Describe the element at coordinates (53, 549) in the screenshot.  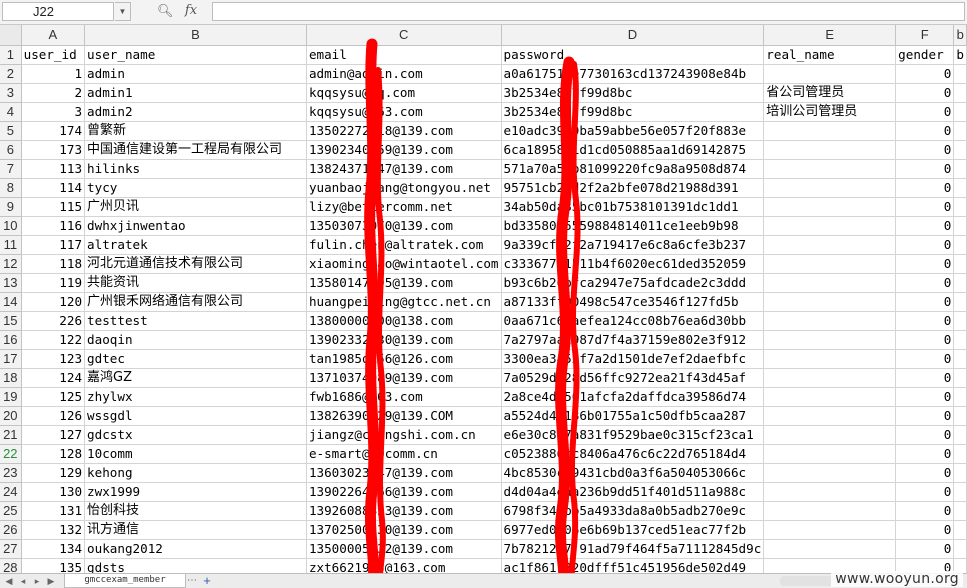
I see `cell-user-id: 134` at that location.